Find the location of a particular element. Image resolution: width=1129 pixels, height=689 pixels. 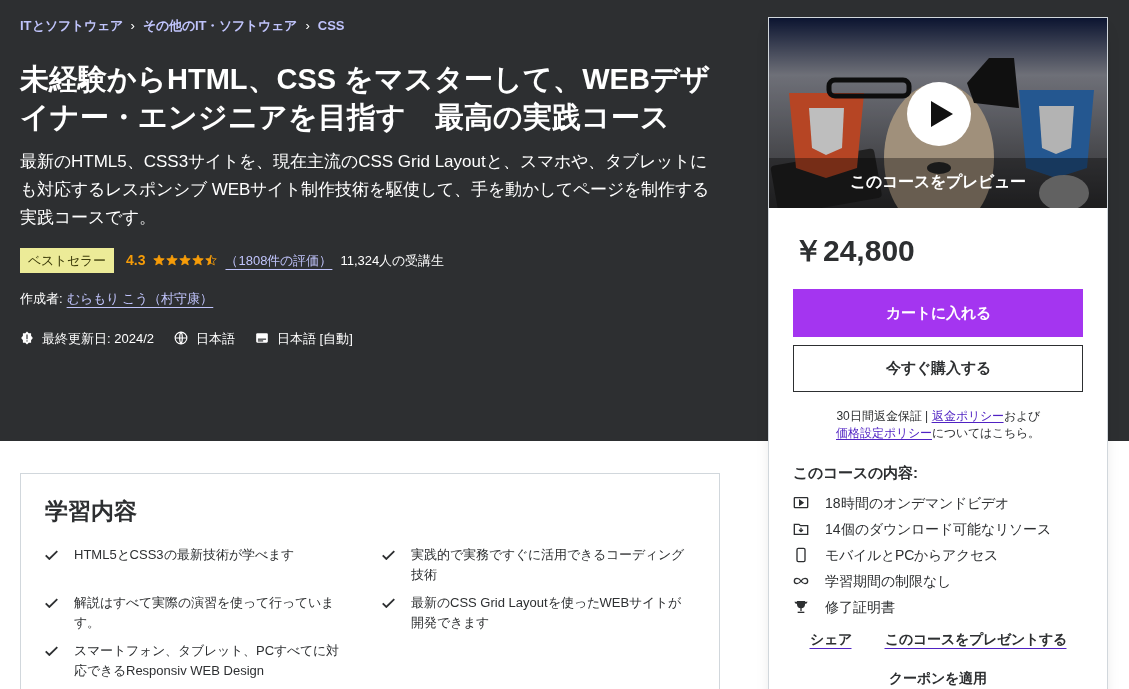

video-icon is located at coordinates (801, 502).